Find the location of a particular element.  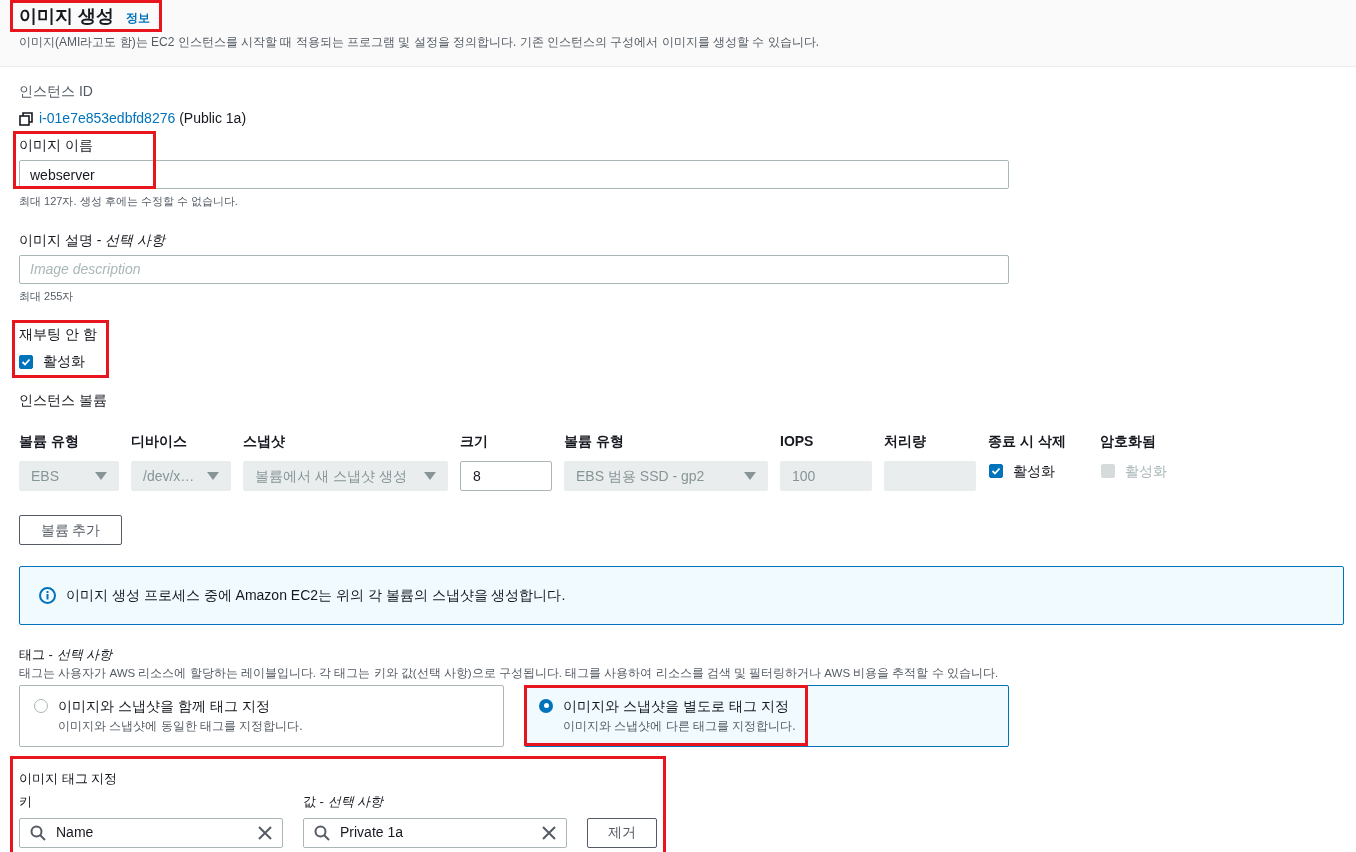

field-label: 인스턴스 ID is located at coordinates (56, 91).